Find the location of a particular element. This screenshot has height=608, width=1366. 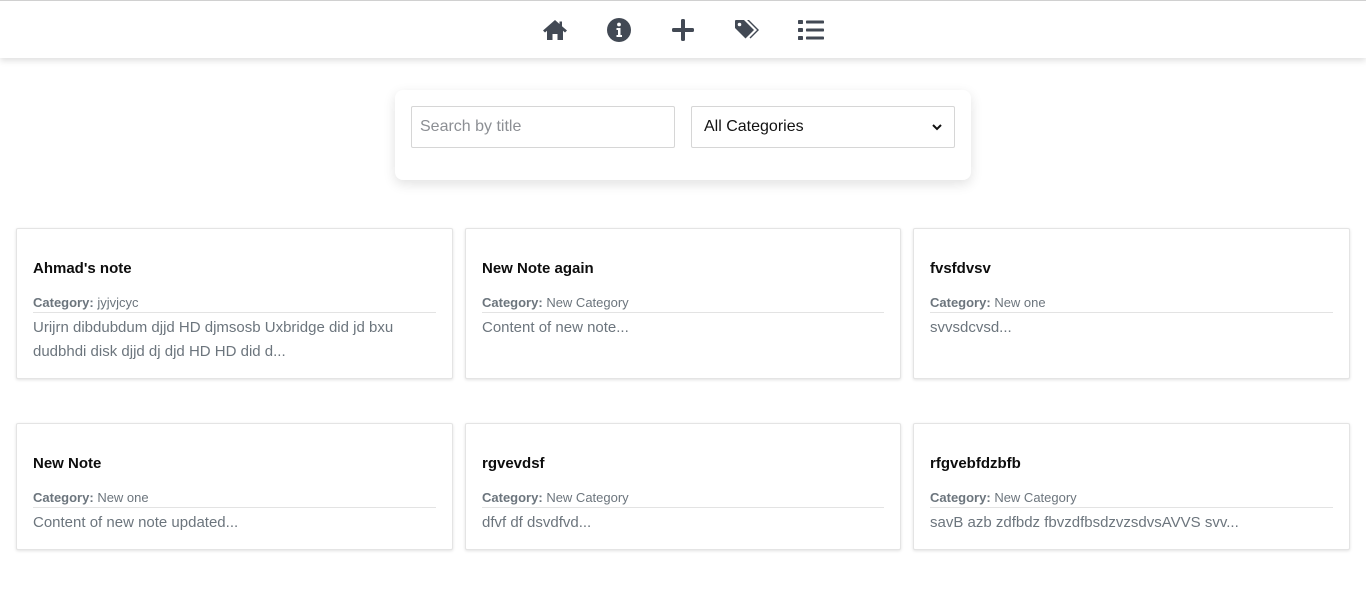

home-icon is located at coordinates (555, 29).